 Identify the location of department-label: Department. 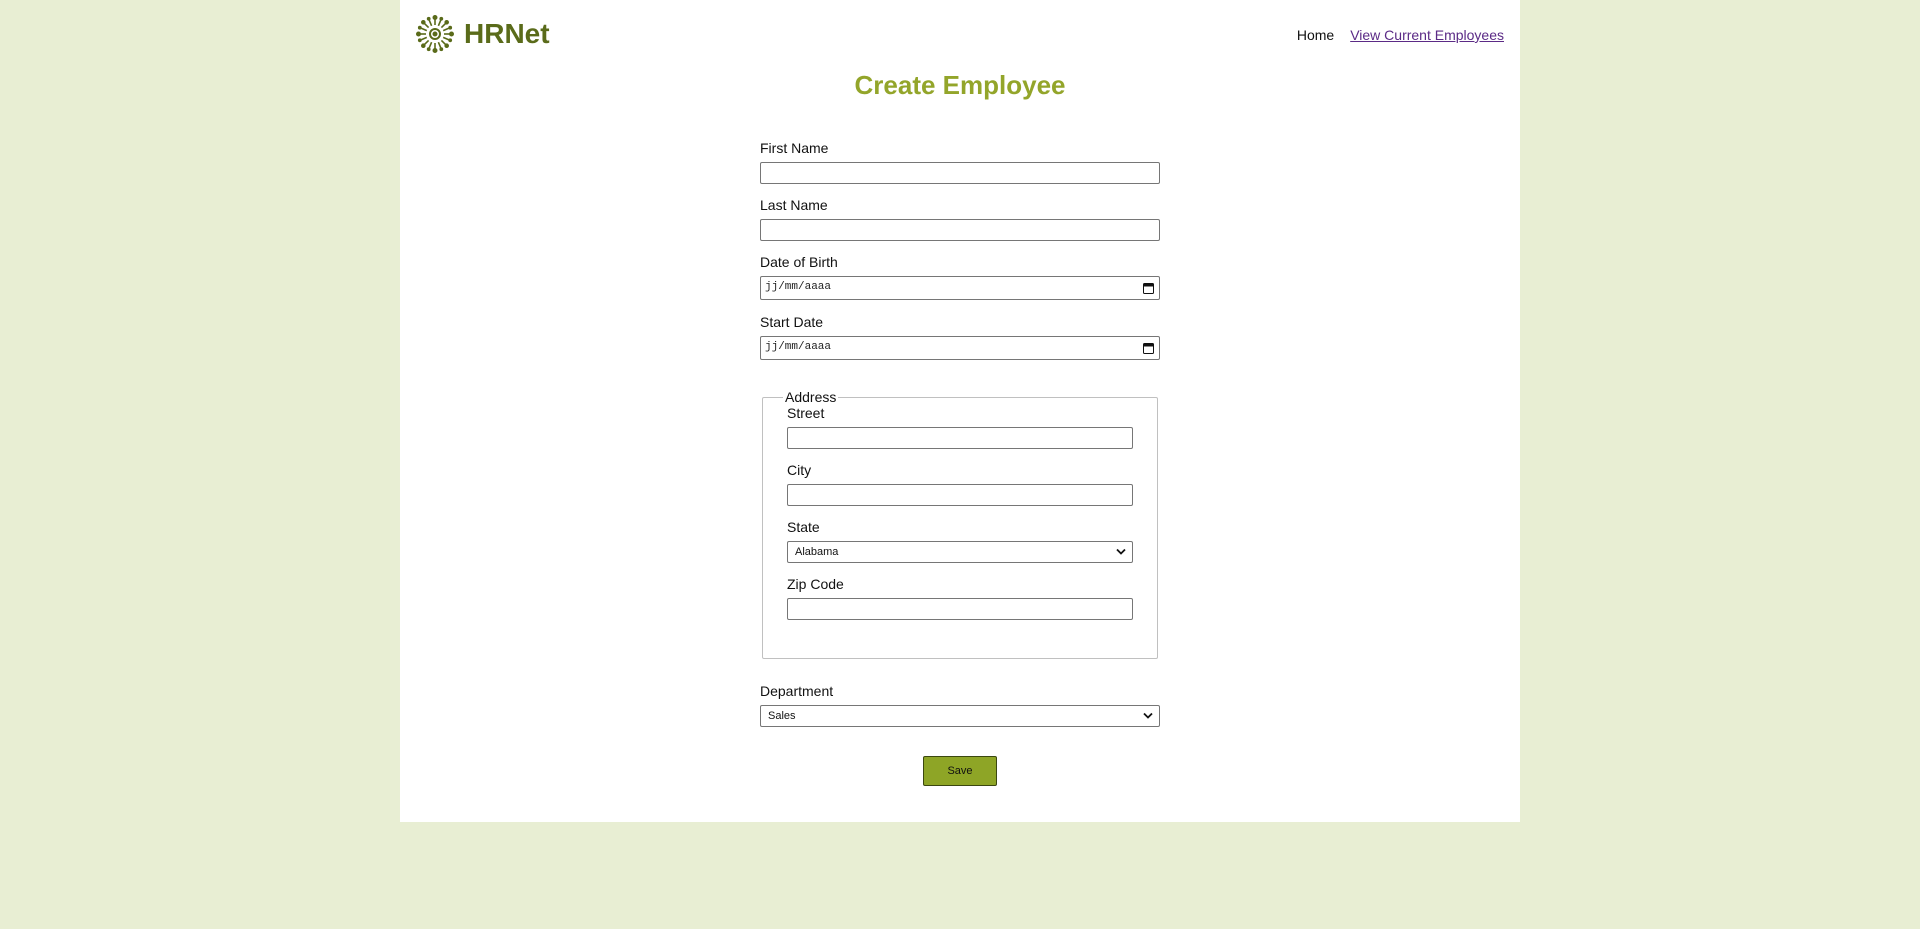
(797, 691).